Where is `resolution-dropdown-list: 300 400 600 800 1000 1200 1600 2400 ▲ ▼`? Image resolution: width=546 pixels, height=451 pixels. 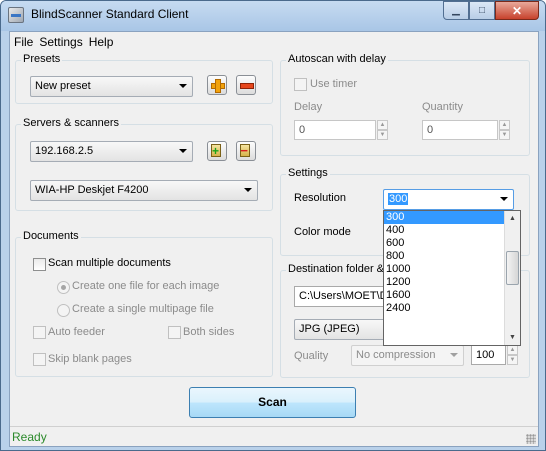
resolution-dropdown-list: 300 400 600 800 1000 1200 1600 2400 ▲ ▼ is located at coordinates (452, 278).